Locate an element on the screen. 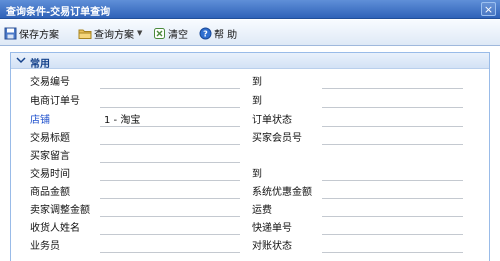 The image size is (500, 261). order-status-label: 订单状态 is located at coordinates (272, 120).